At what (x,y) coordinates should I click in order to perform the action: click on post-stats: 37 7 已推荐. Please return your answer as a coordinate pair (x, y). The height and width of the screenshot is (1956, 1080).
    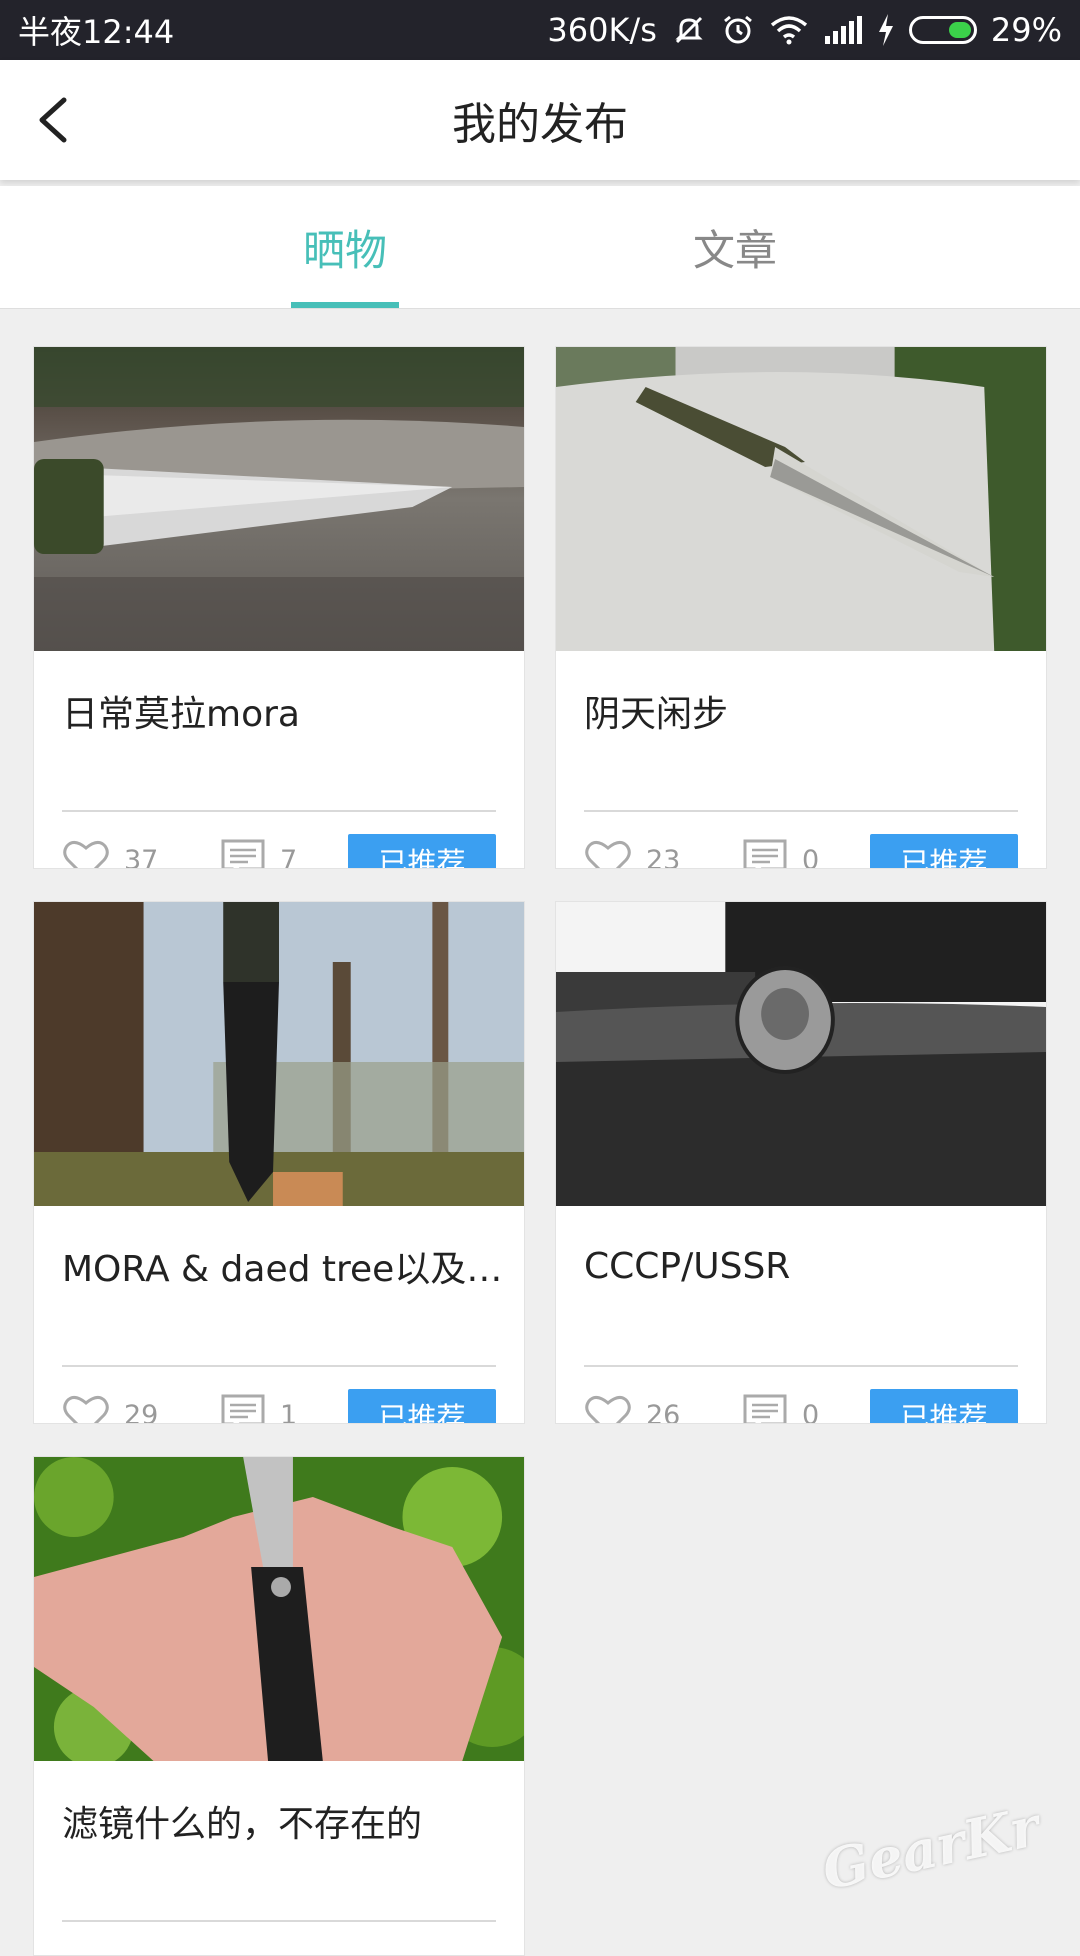
    Looking at the image, I should click on (279, 850).